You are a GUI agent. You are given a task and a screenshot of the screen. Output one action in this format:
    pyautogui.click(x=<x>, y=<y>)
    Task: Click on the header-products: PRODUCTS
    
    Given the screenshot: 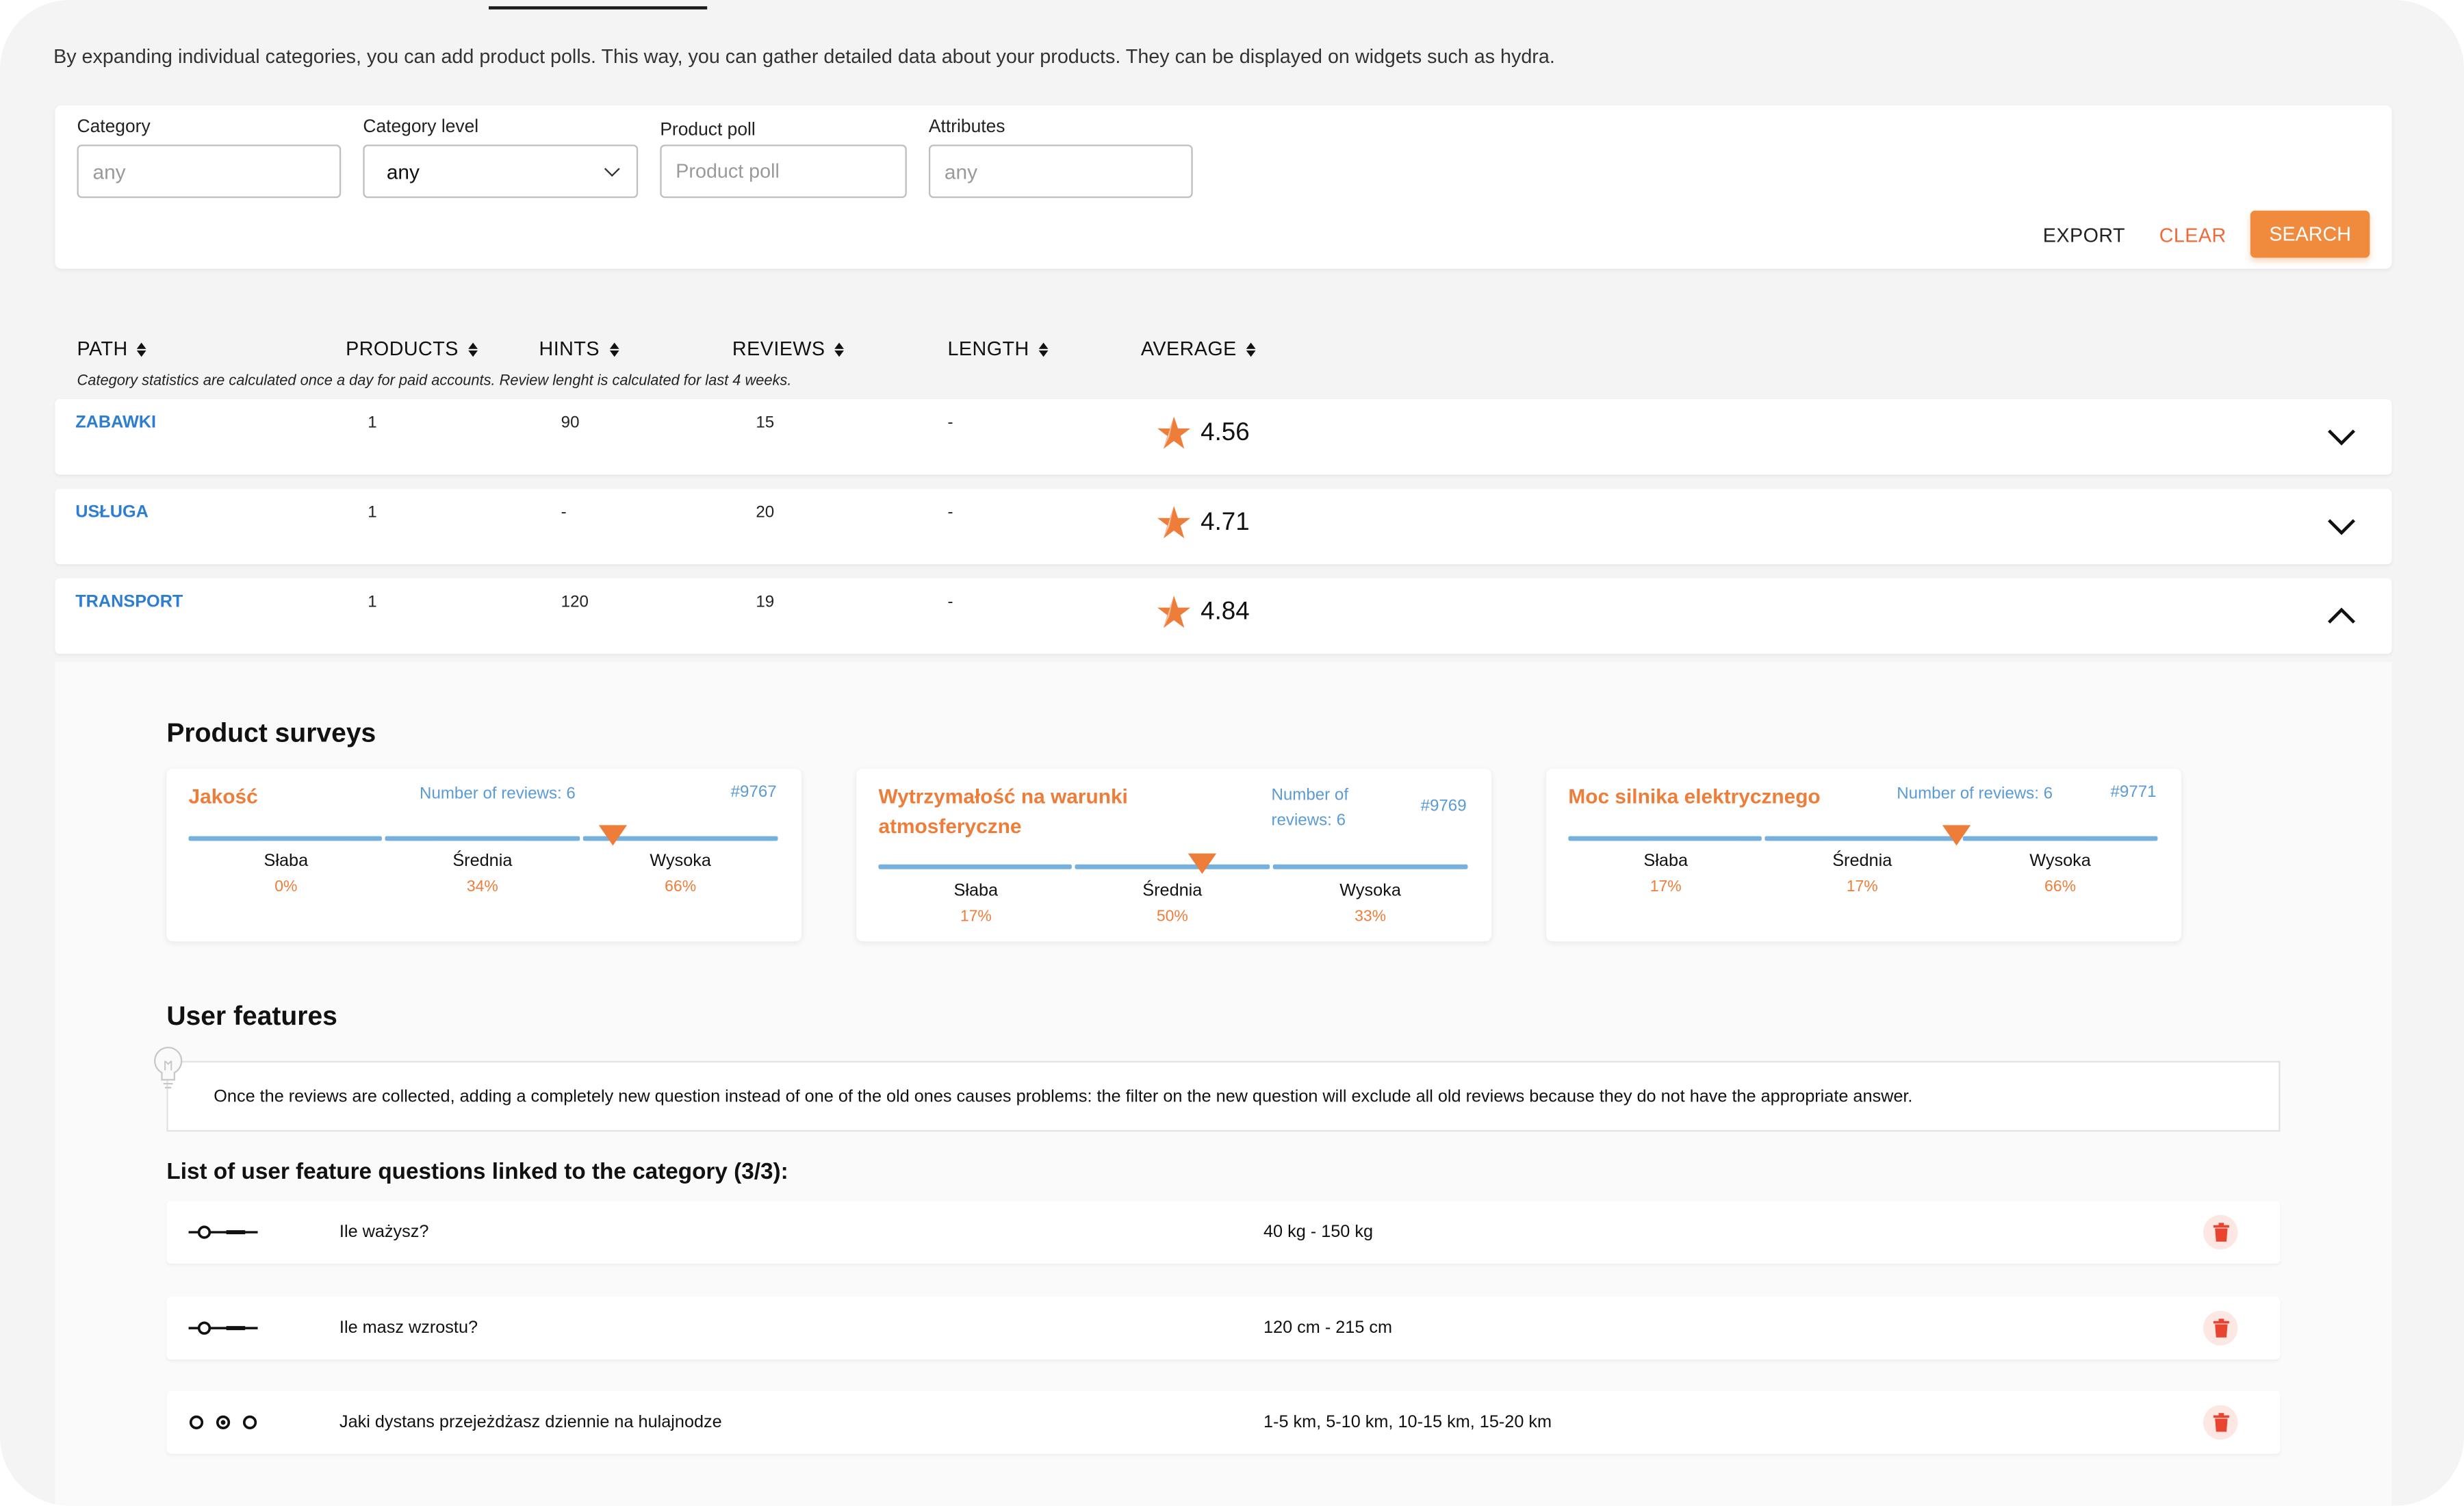 What is the action you would take?
    pyautogui.click(x=412, y=349)
    